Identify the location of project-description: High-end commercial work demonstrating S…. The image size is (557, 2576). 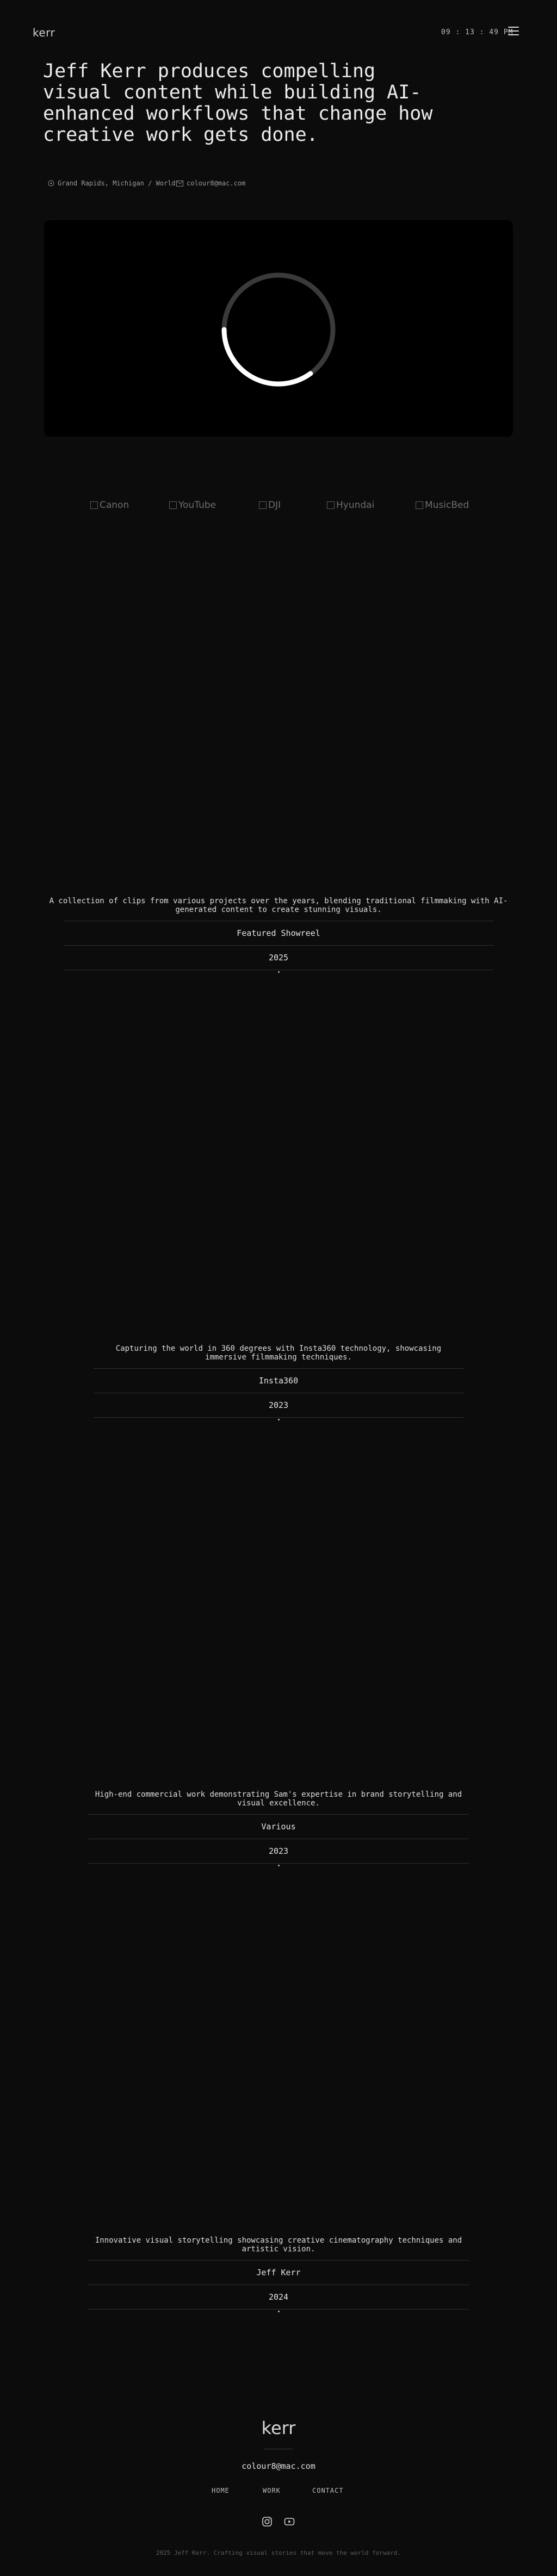
(278, 1799).